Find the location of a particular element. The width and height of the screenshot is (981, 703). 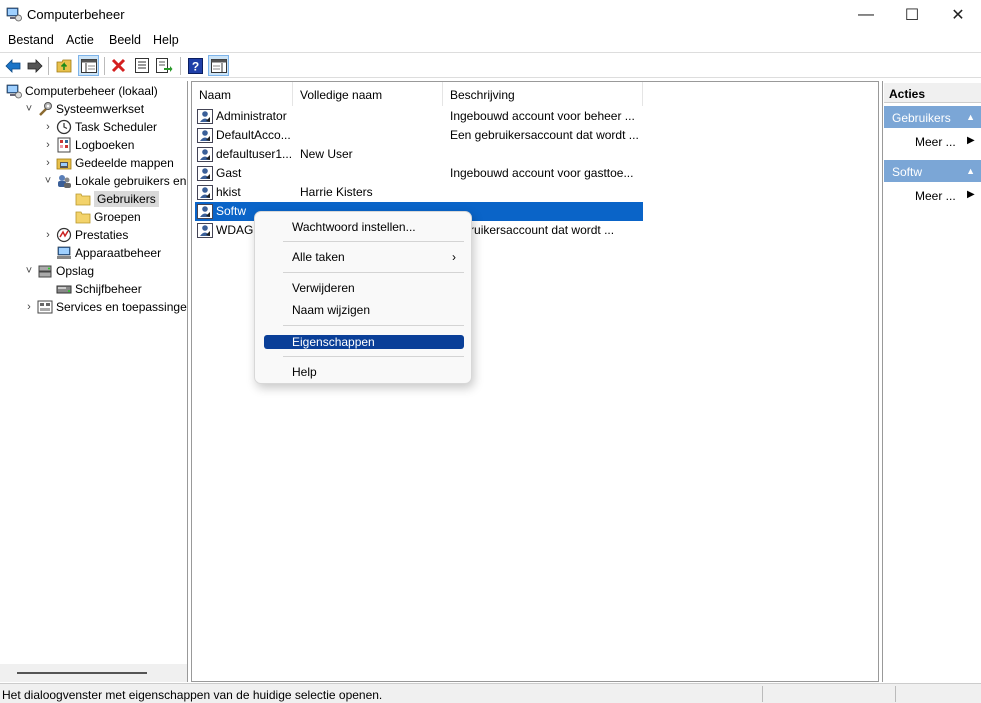

column-header-beschrijving: Beschrijving is located at coordinates (543, 94).